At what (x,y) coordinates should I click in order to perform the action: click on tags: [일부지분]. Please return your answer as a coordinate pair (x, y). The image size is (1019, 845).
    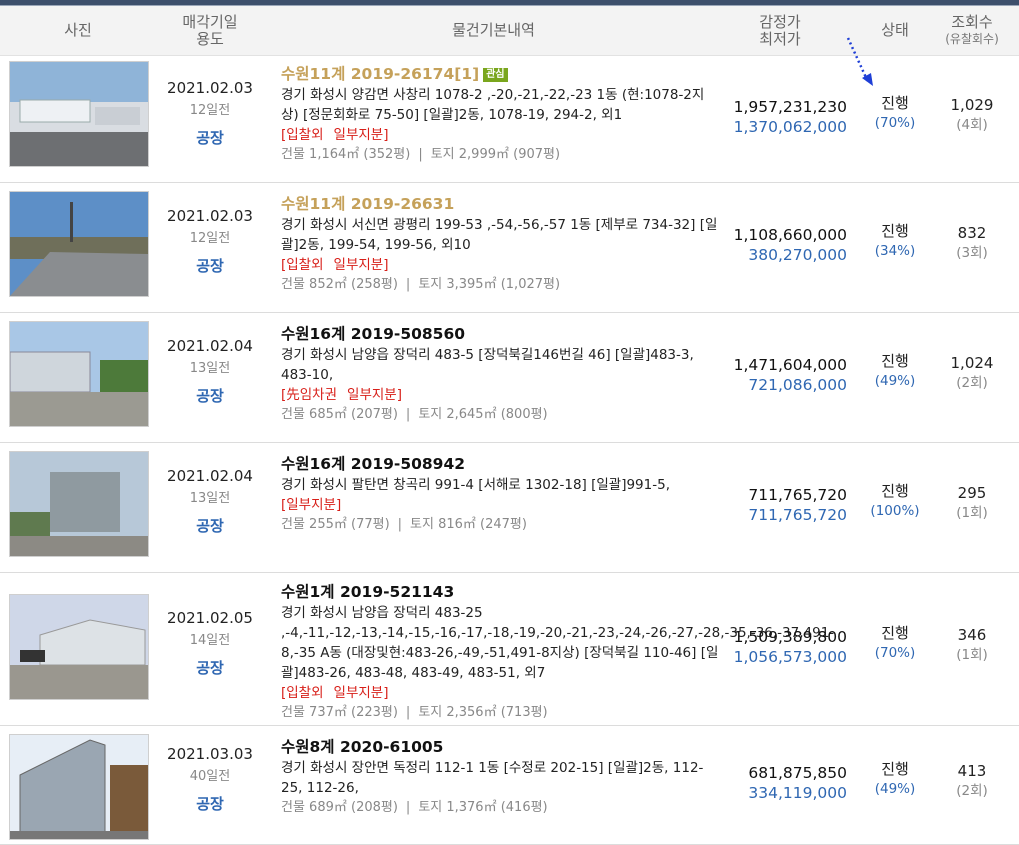
    Looking at the image, I should click on (501, 505).